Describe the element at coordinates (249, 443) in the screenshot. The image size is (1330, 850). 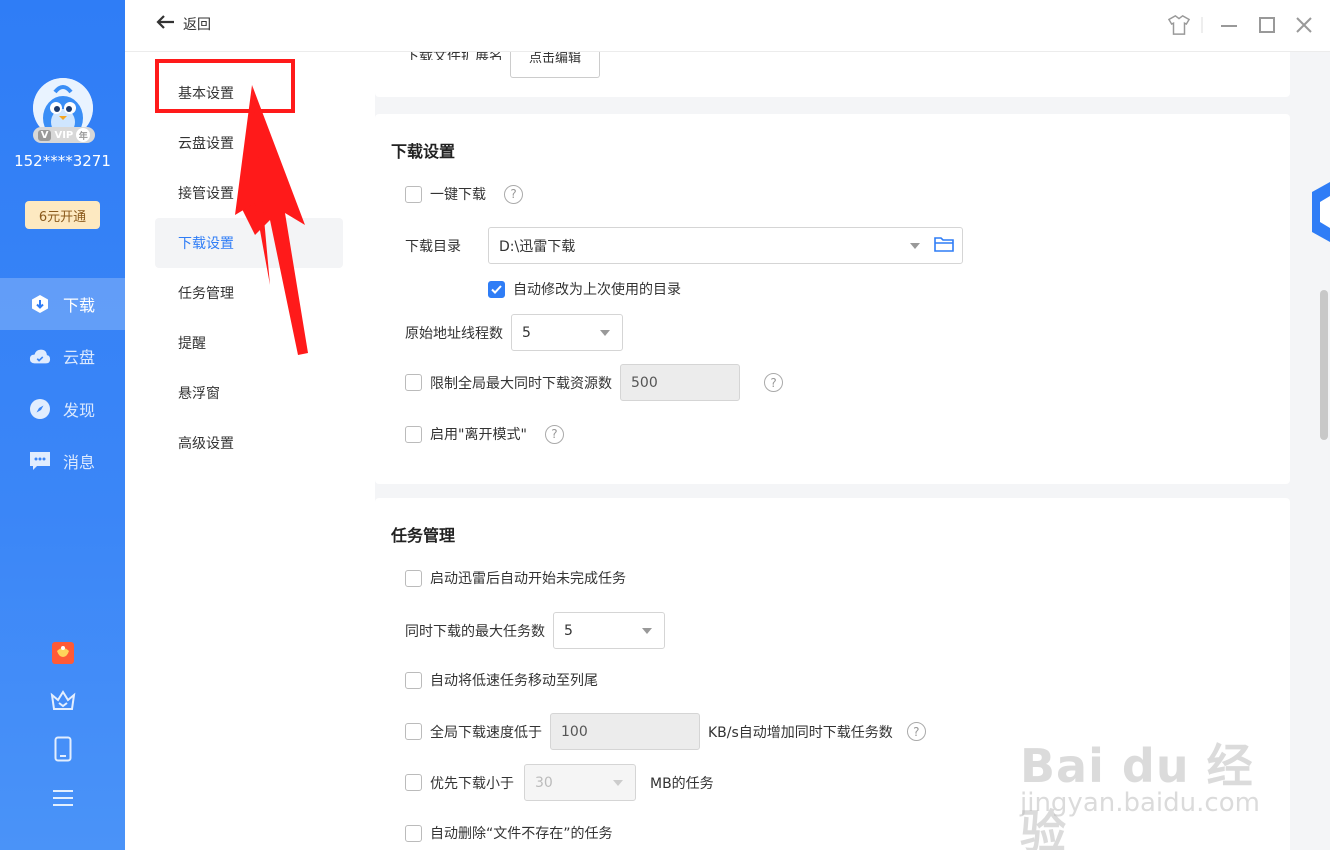
I see `menu-item-advanced-settings: 高级设置` at that location.